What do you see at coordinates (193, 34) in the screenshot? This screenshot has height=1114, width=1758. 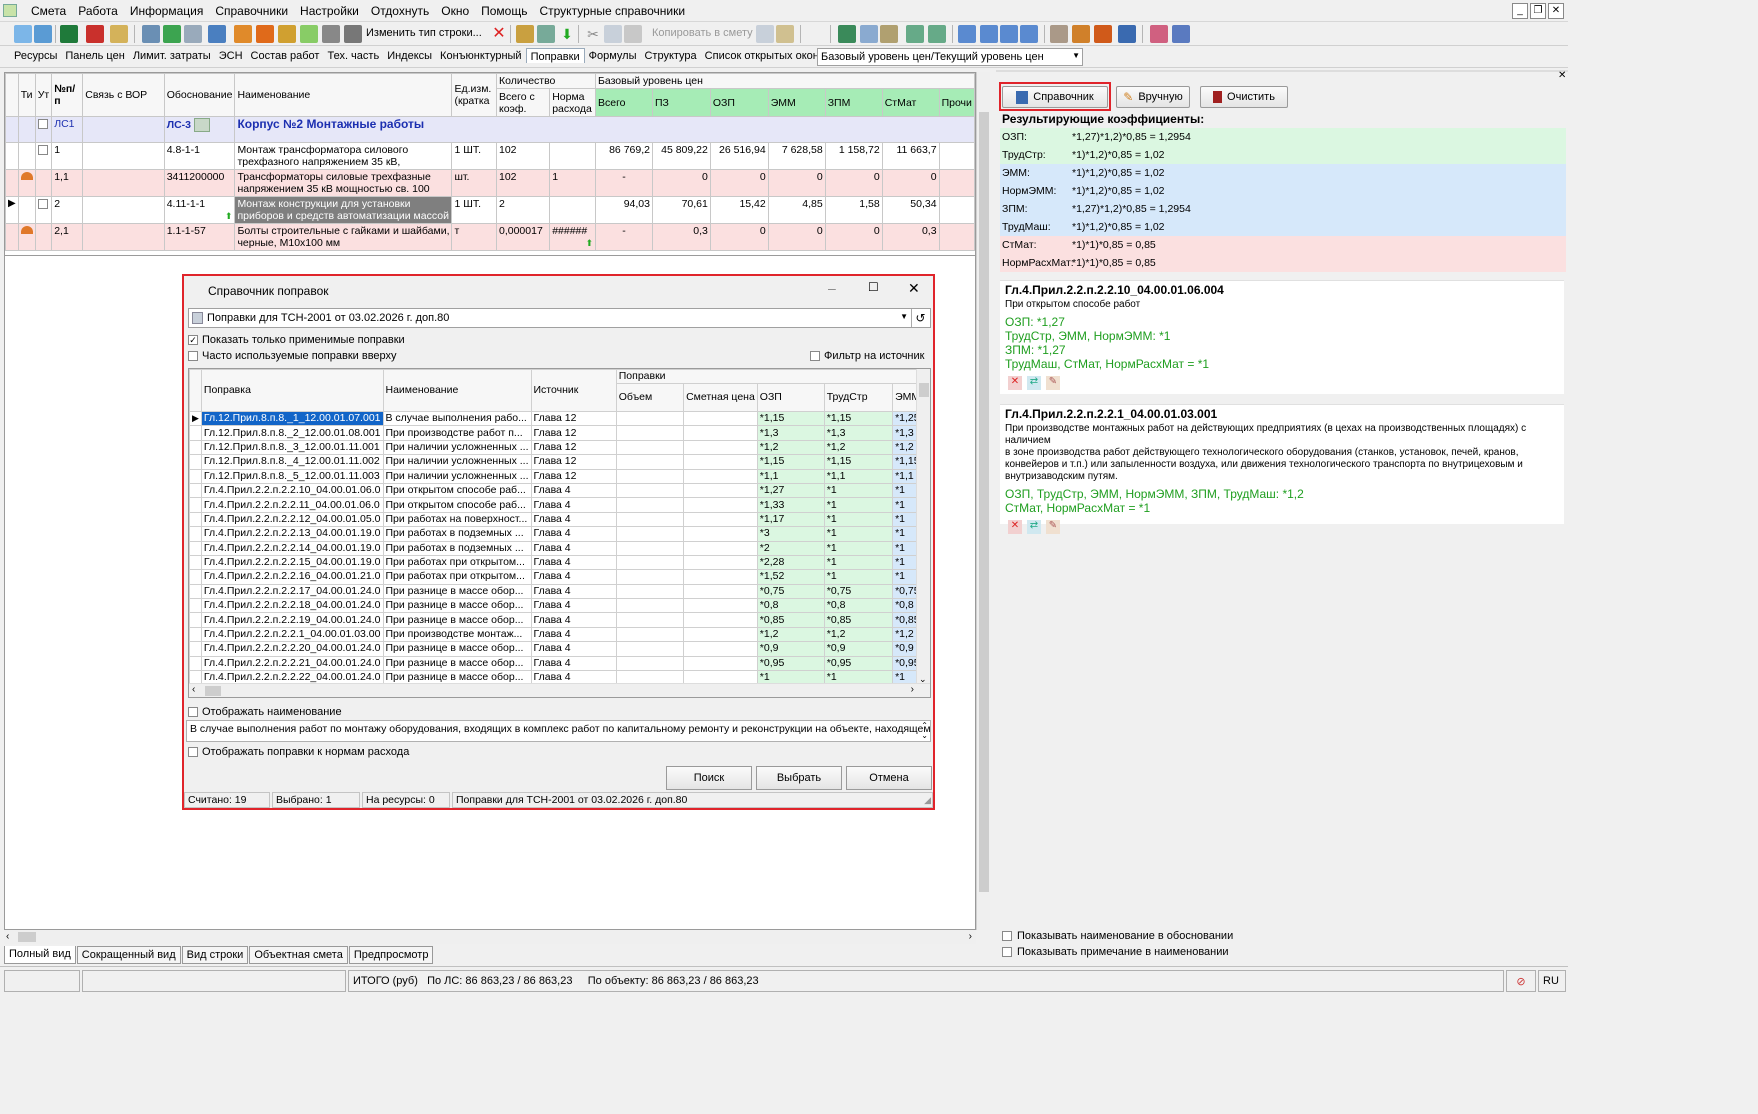 I see `undo-icon` at bounding box center [193, 34].